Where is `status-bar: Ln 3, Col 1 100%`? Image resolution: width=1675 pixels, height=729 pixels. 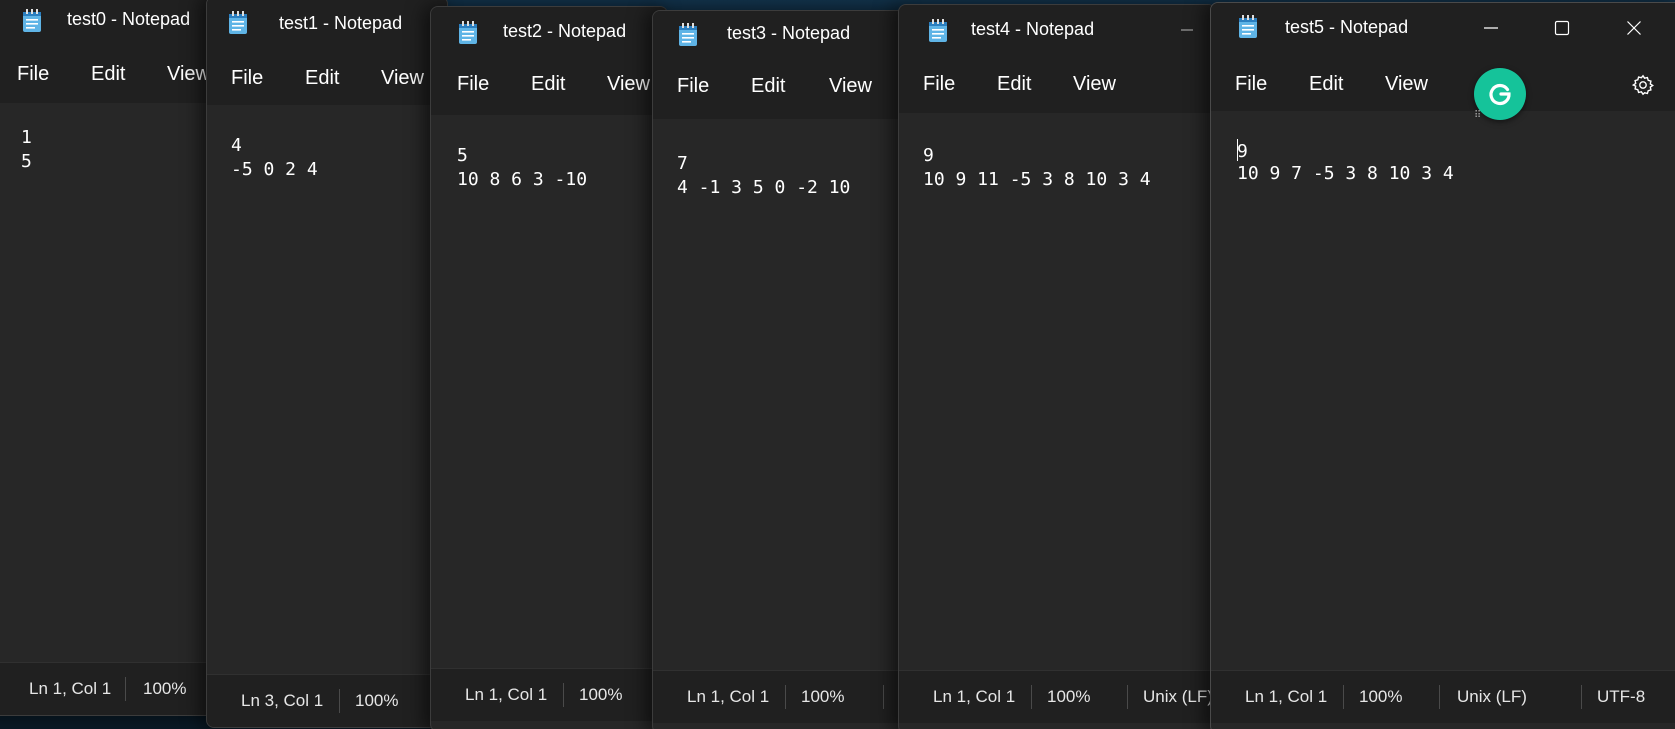
status-bar: Ln 3, Col 1 100% is located at coordinates (327, 700).